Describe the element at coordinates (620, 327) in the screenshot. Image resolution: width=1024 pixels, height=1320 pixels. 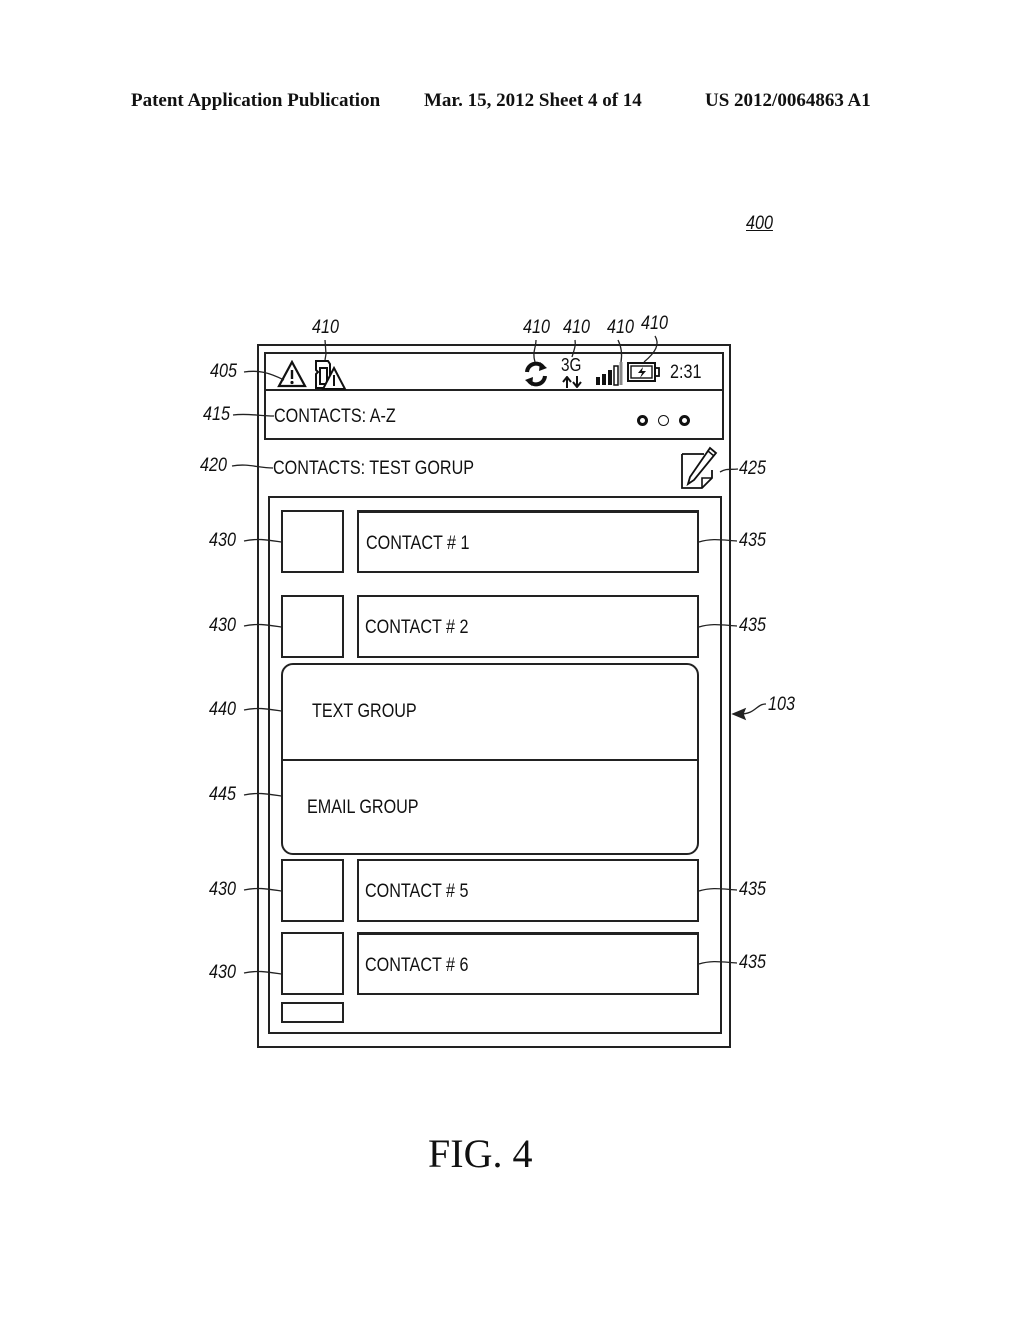
I see `ref-410-signal: 410` at that location.